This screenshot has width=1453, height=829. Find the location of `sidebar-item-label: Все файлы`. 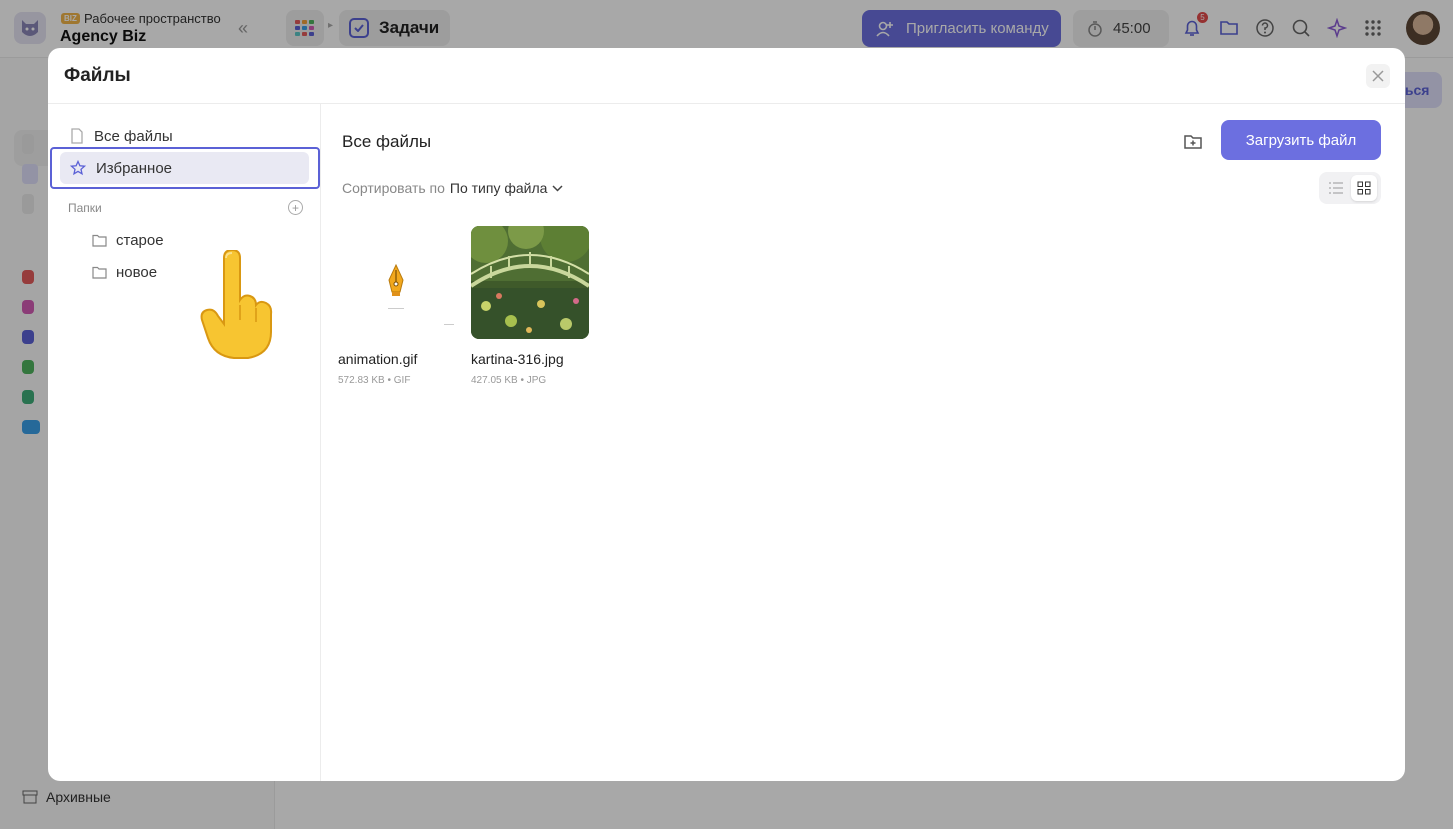

sidebar-item-label: Все файлы is located at coordinates (133, 136).